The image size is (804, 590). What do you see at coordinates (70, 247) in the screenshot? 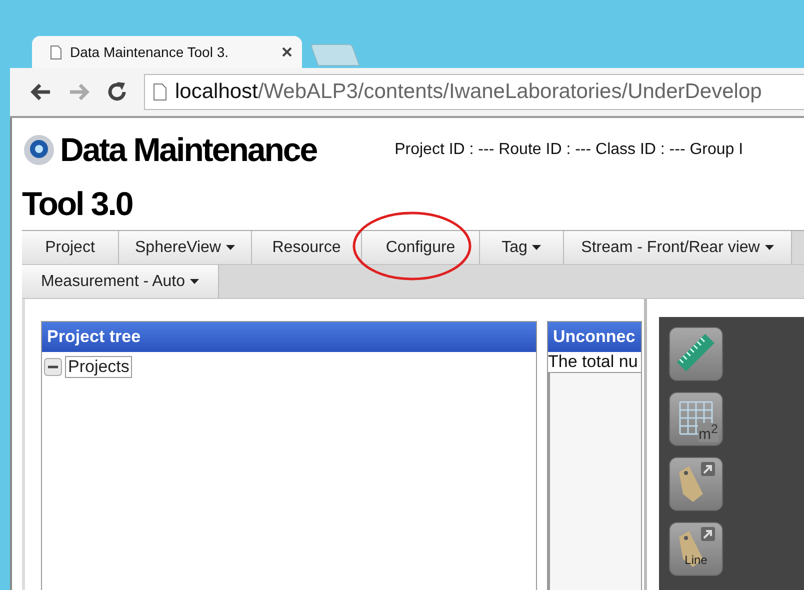
I see `menu-item: Project` at bounding box center [70, 247].